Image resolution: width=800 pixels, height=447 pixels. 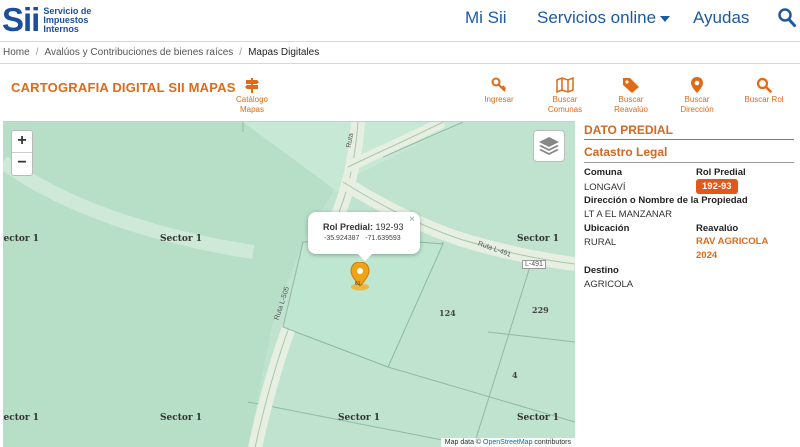 I want to click on popup-rol-value: 192-93, so click(x=389, y=227).